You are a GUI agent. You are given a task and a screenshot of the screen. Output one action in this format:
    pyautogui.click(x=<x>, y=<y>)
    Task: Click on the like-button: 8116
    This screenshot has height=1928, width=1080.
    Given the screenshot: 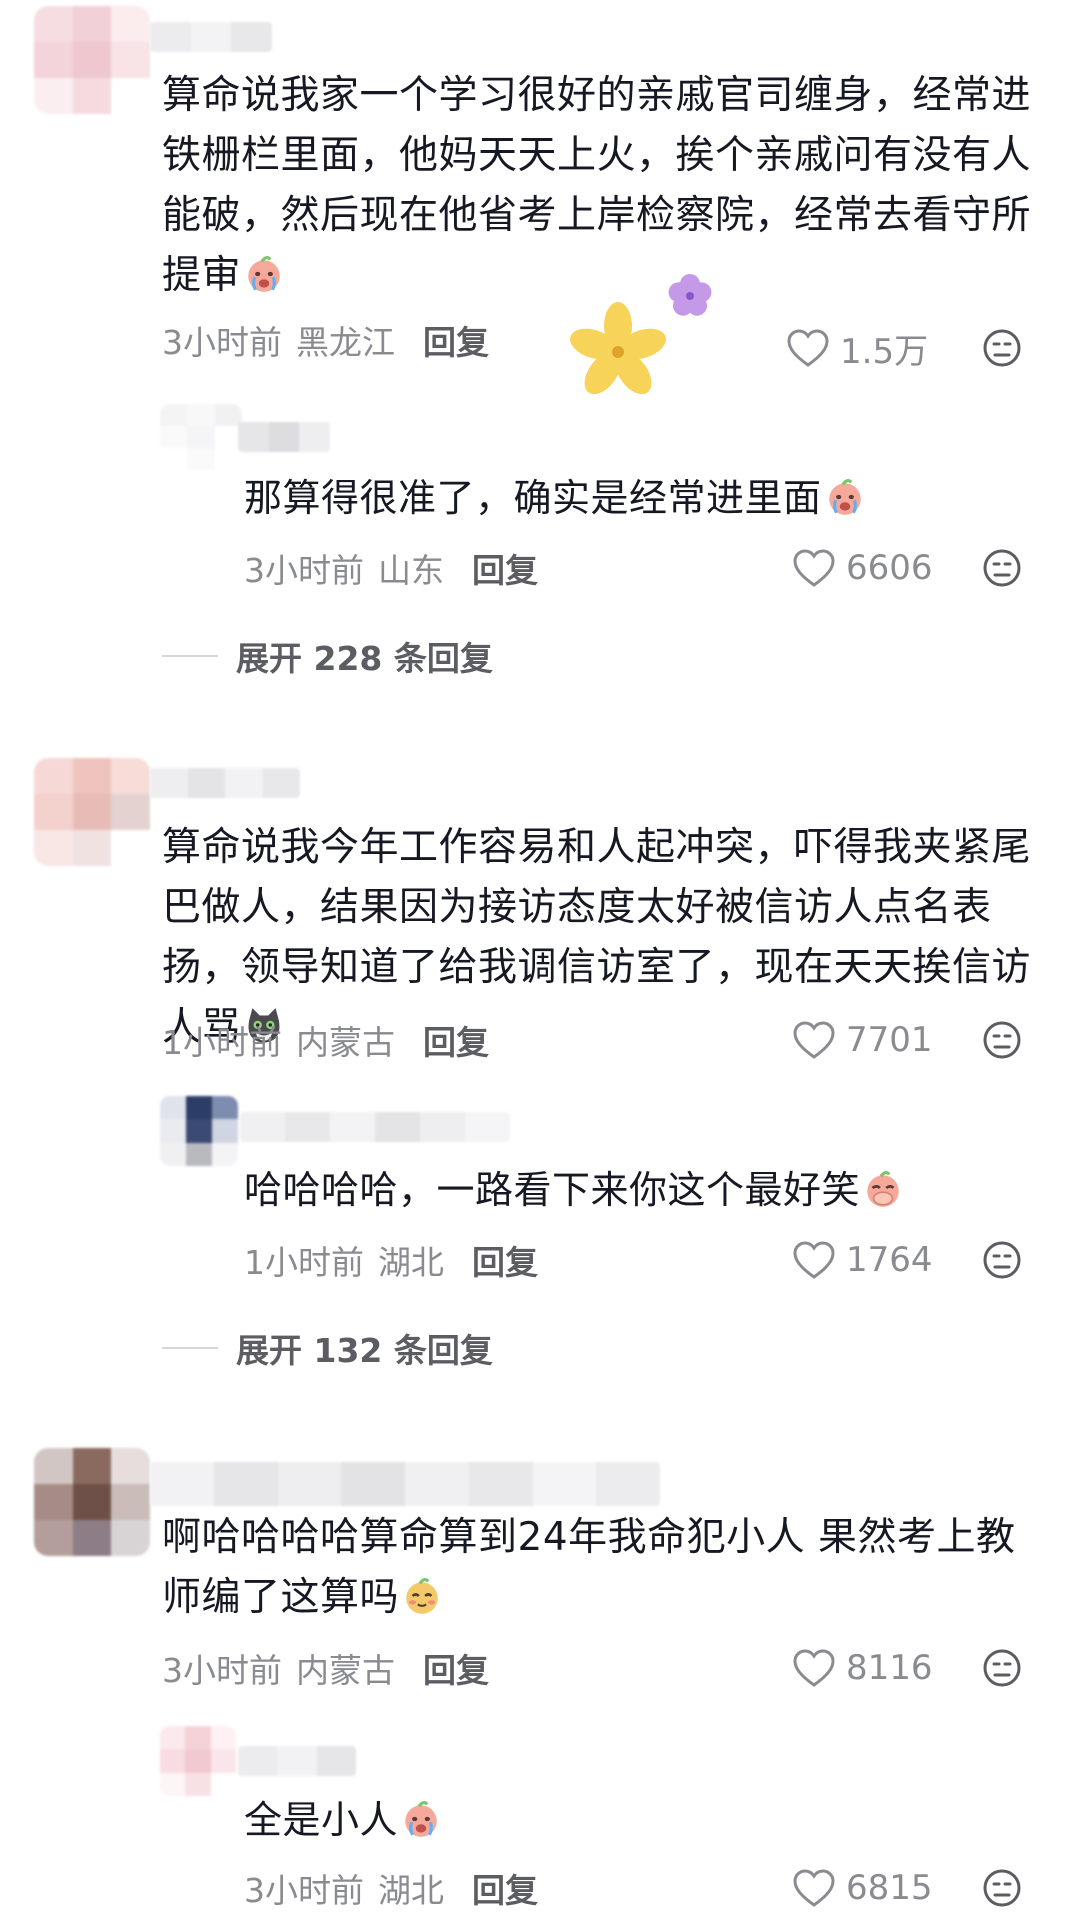 What is the action you would take?
    pyautogui.click(x=862, y=1668)
    